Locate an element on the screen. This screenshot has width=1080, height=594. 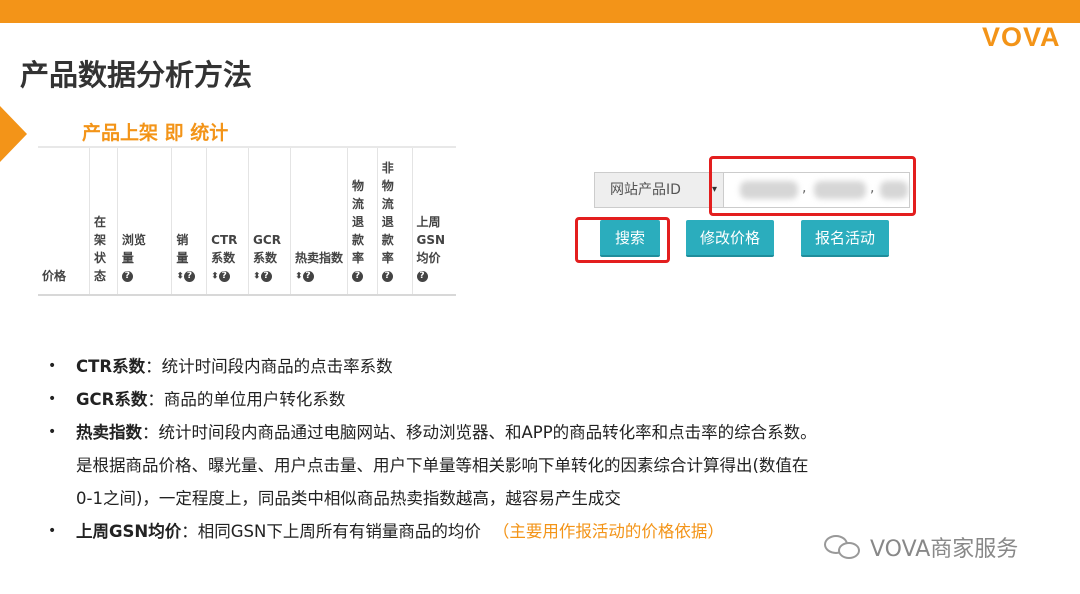
column-header: 热卖指数 ⬍? is located at coordinates (318, 221).